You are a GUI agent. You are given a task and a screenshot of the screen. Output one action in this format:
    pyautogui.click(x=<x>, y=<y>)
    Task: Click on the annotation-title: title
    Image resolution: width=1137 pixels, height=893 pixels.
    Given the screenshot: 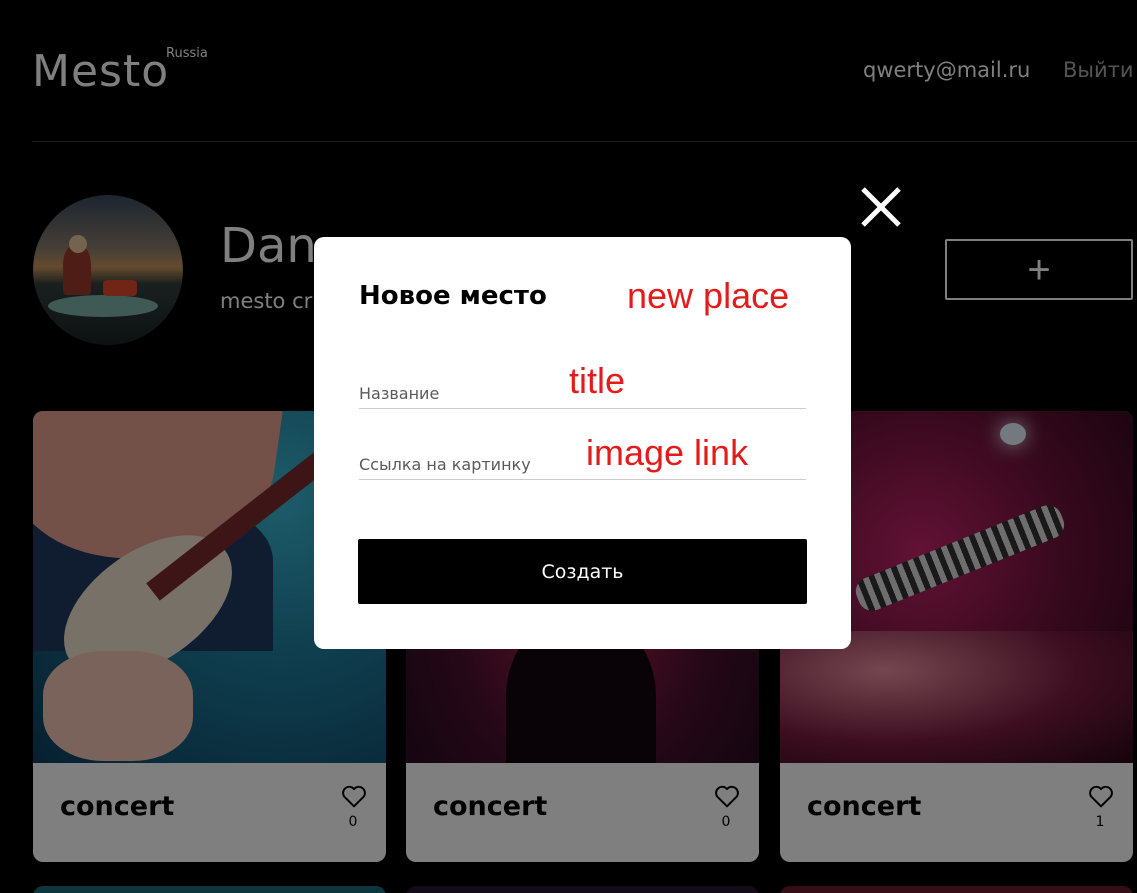 What is the action you would take?
    pyautogui.click(x=597, y=380)
    